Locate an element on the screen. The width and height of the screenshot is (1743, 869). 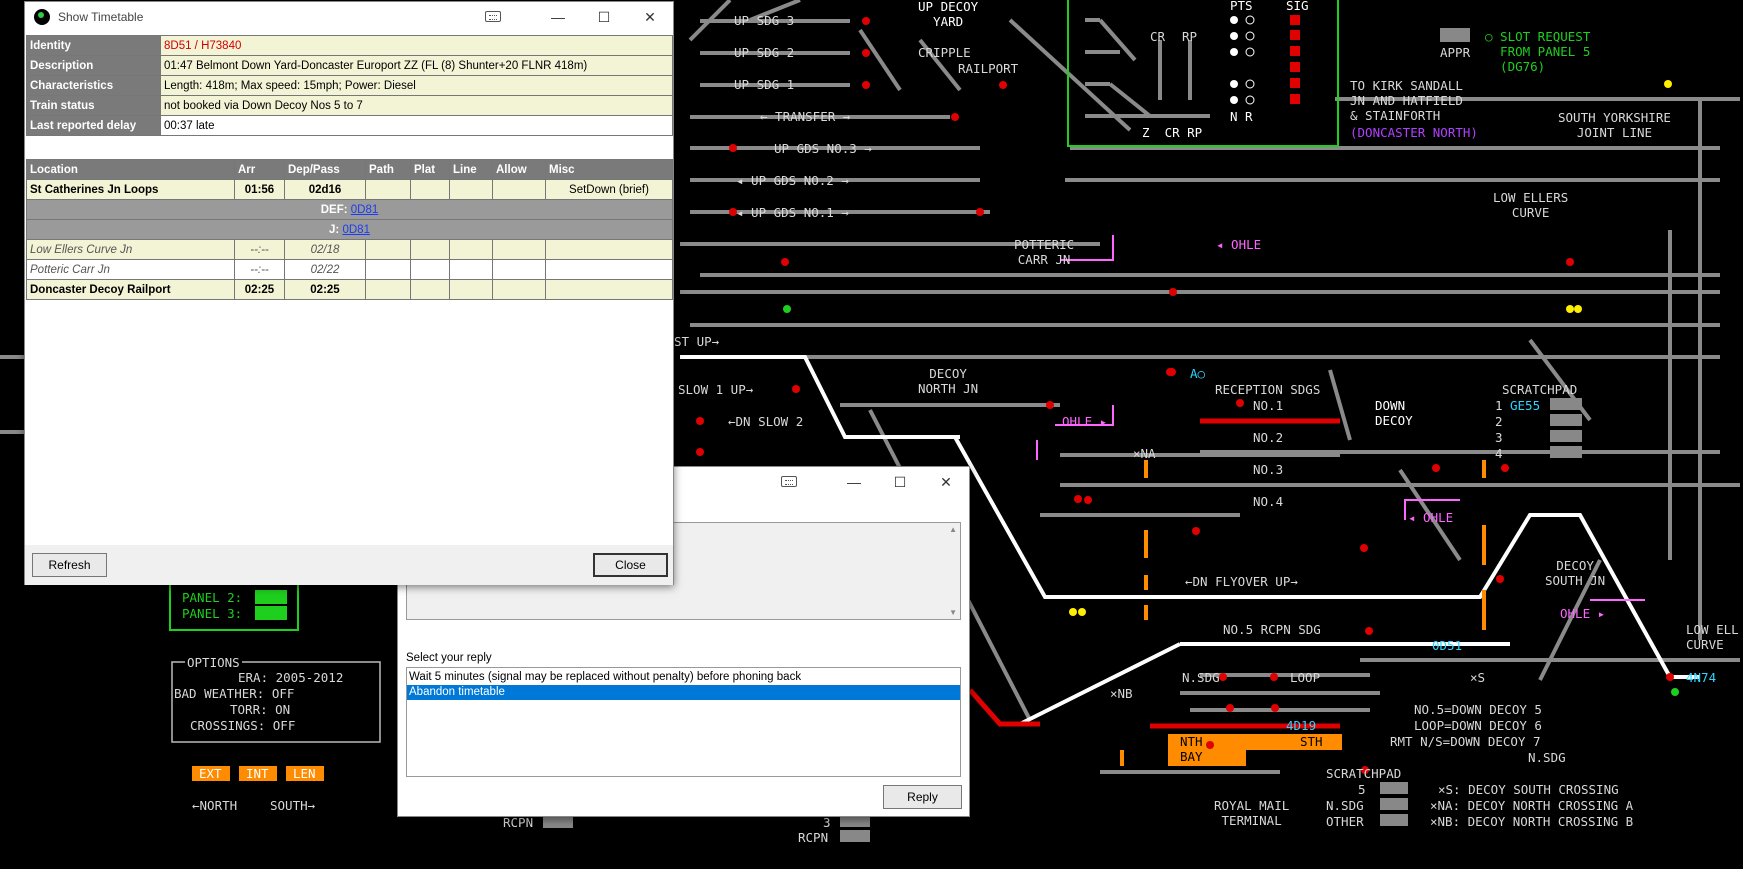
train-id-4d19: 4D19 is located at coordinates (1301, 725).